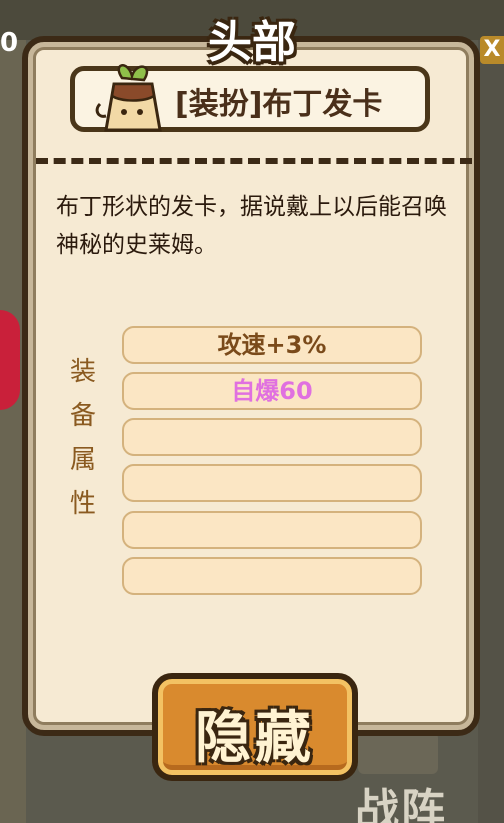 The width and height of the screenshot is (504, 823). Describe the element at coordinates (82, 372) in the screenshot. I see `attr-label-char: 装` at that location.